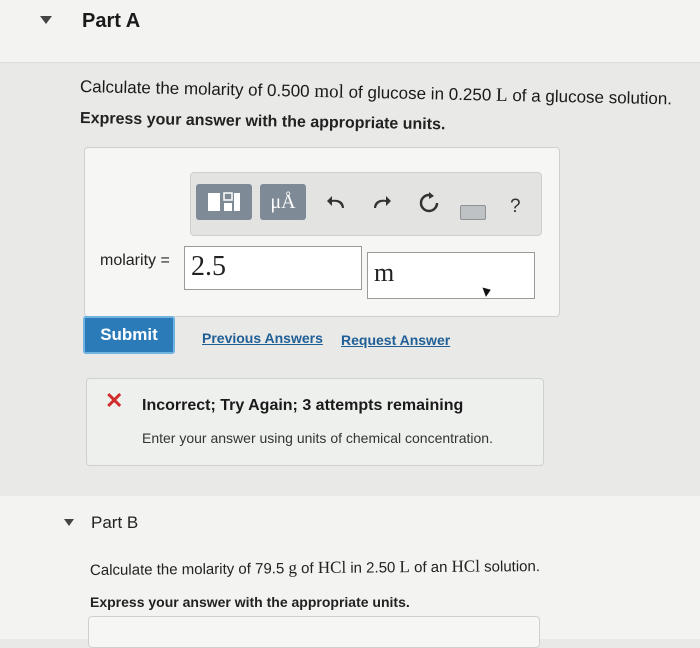 This screenshot has height=648, width=700. Describe the element at coordinates (429, 206) in the screenshot. I see `reset-icon` at that location.